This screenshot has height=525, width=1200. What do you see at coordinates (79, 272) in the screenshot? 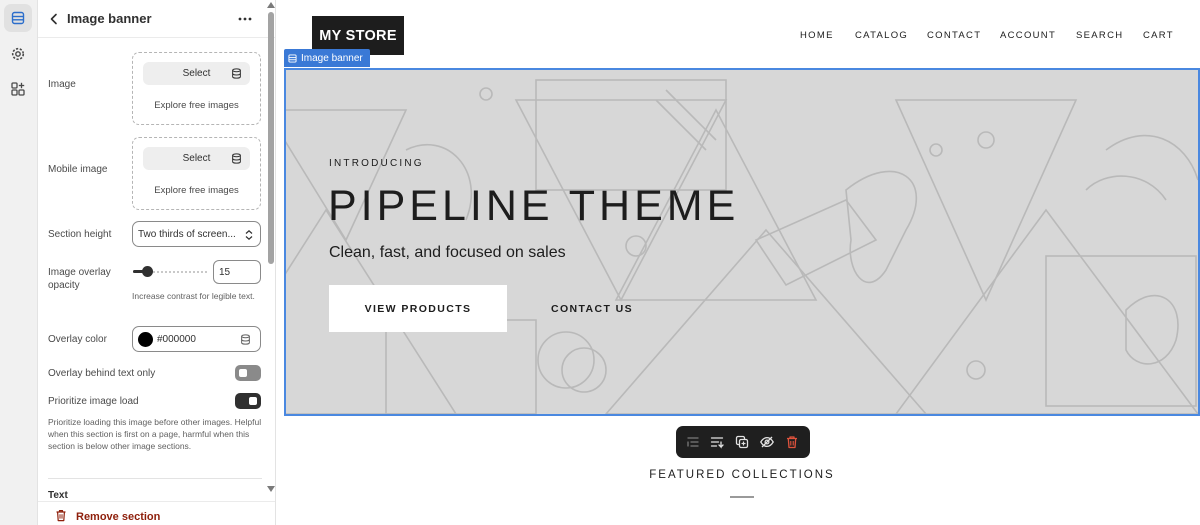
I see `overlay-opacity-label-line1: Image overlay` at bounding box center [79, 272].